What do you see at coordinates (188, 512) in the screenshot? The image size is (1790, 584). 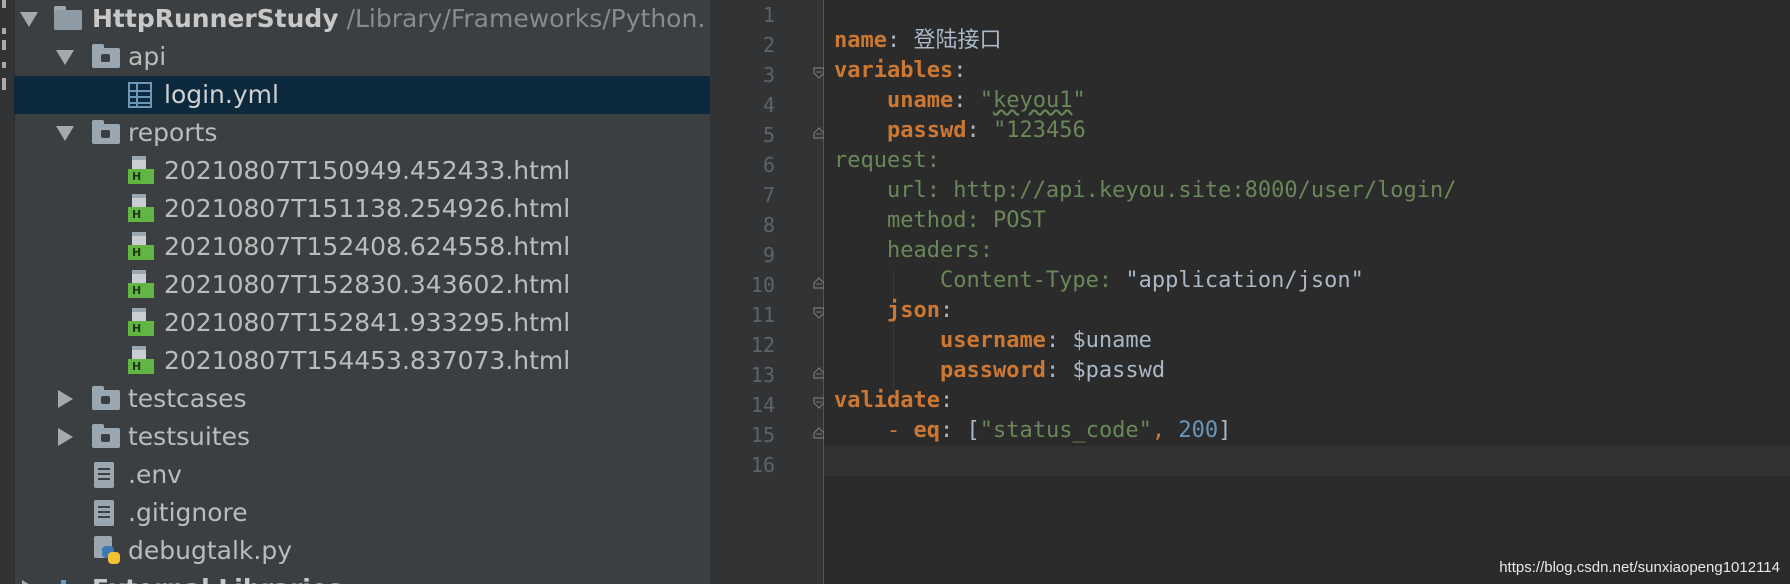 I see `file-label: .gitignore` at bounding box center [188, 512].